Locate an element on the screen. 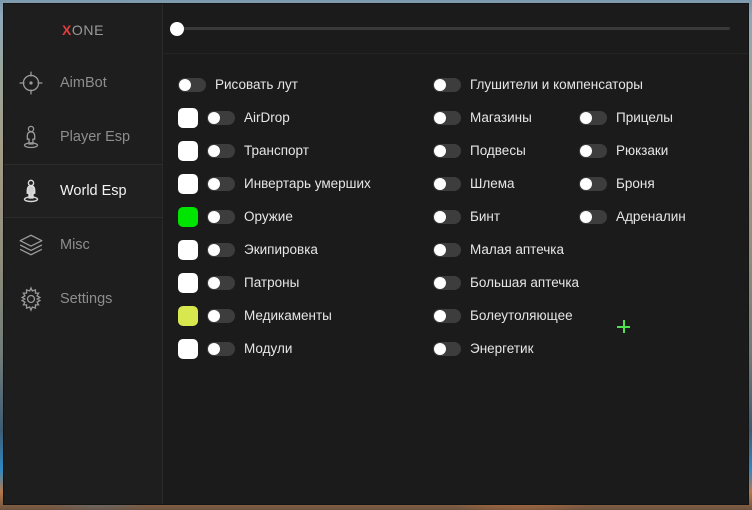 Image resolution: width=752 pixels, height=510 pixels. option-label: Рюкзаки is located at coordinates (642, 150).